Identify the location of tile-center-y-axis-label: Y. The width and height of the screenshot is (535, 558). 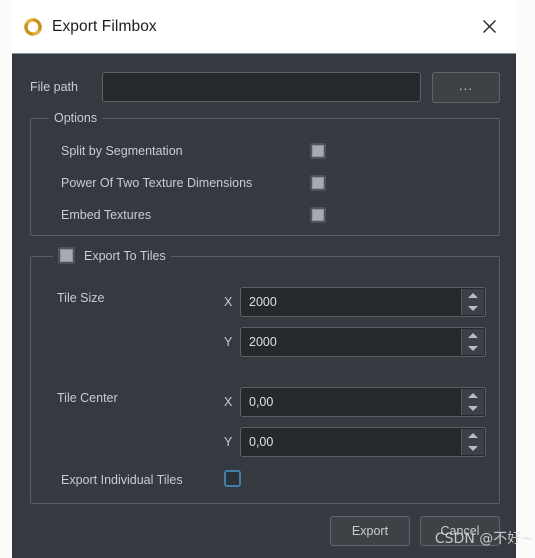
(228, 442).